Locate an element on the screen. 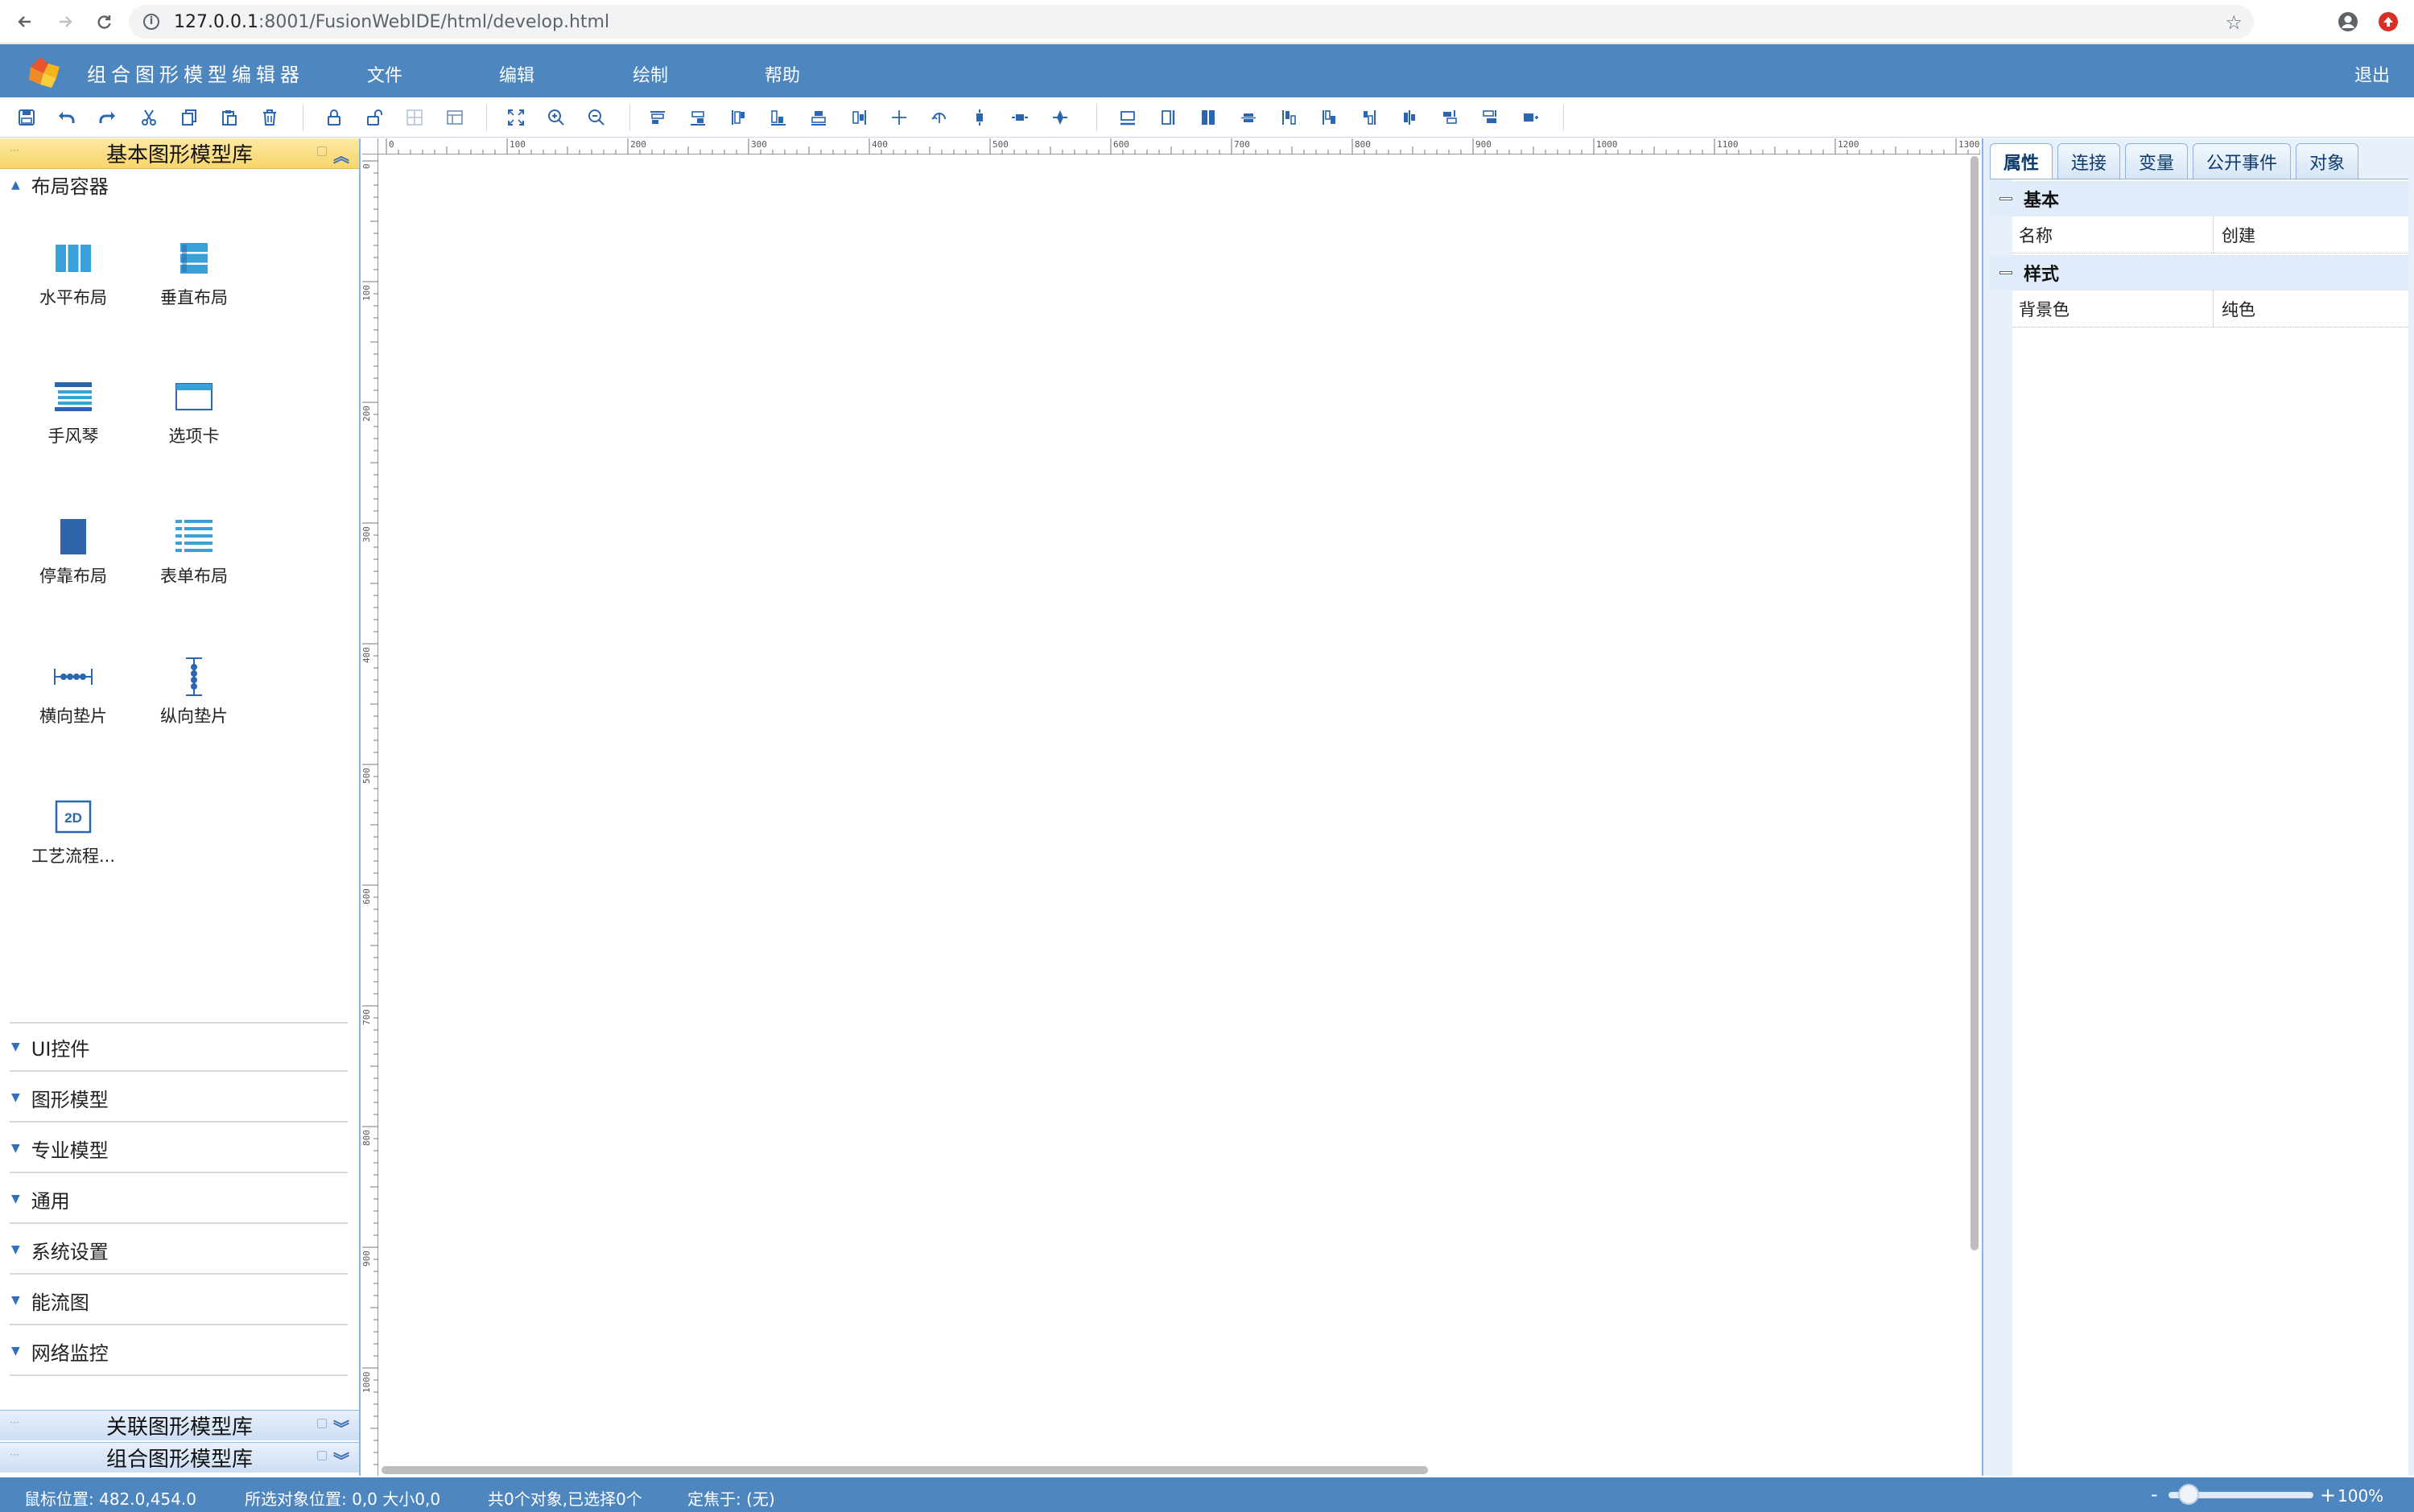  horizontal-layout-icon is located at coordinates (73, 258).